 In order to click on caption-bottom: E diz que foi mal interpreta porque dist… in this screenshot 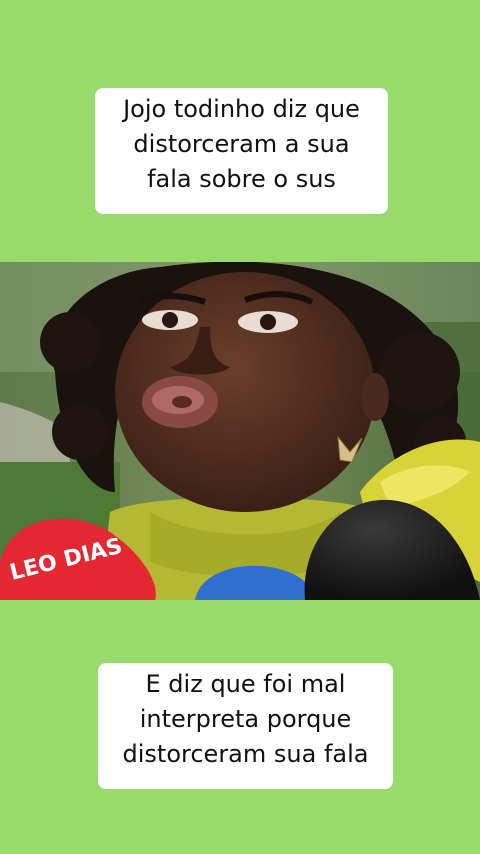, I will do `click(245, 726)`.